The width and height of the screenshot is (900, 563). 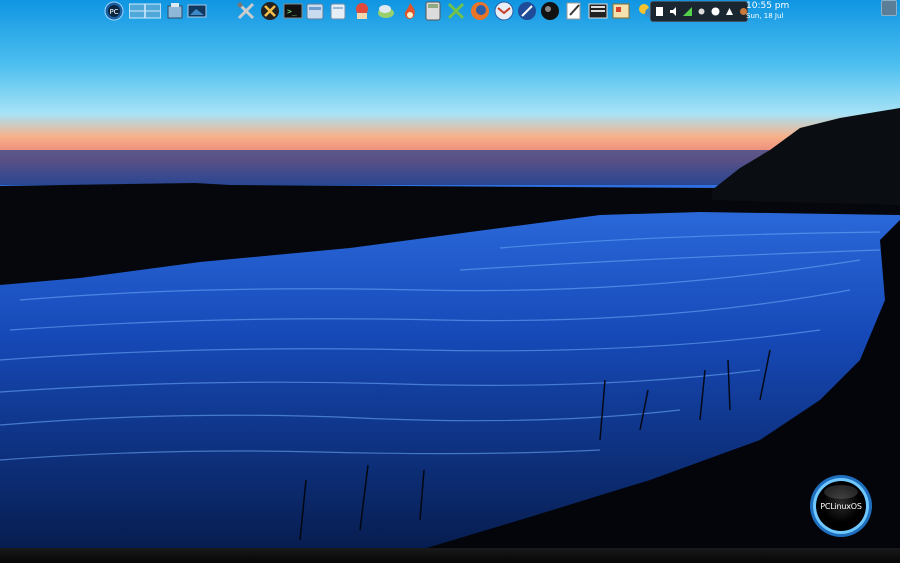 I want to click on logo-text: PCLinuxOS, so click(x=841, y=506).